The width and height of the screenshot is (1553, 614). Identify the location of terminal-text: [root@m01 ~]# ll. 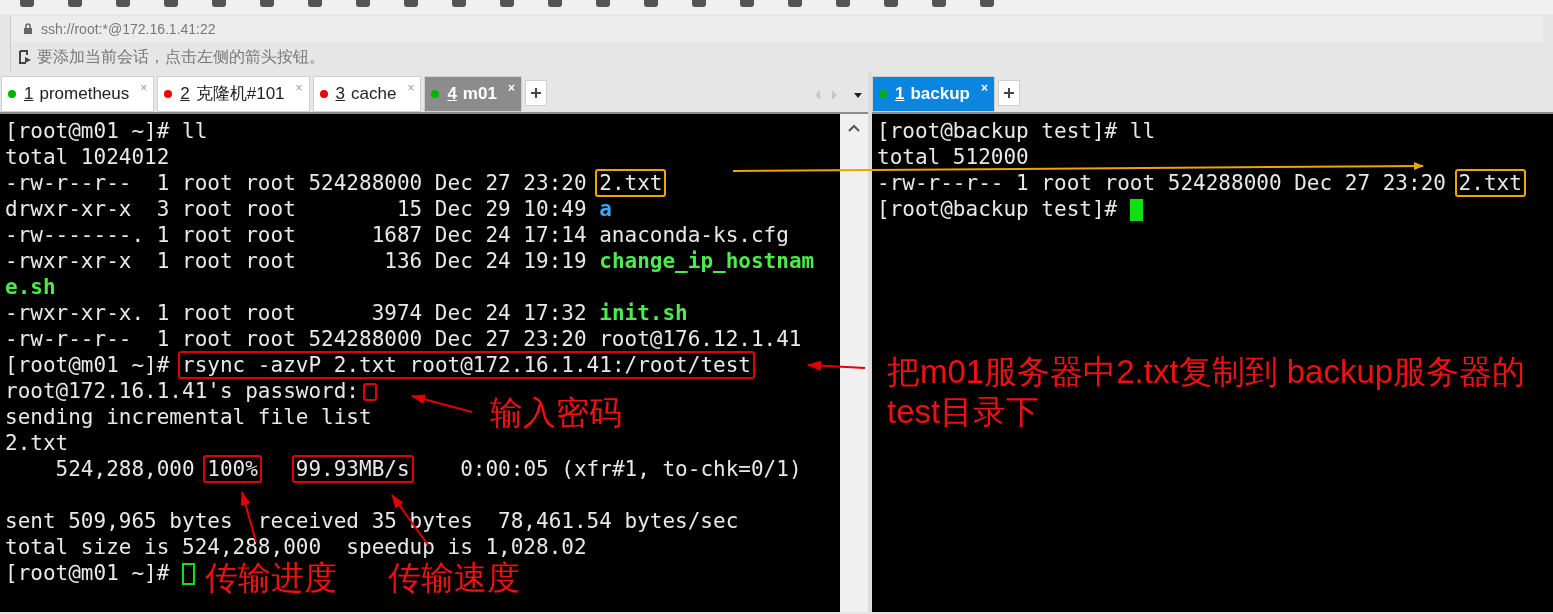
(106, 131).